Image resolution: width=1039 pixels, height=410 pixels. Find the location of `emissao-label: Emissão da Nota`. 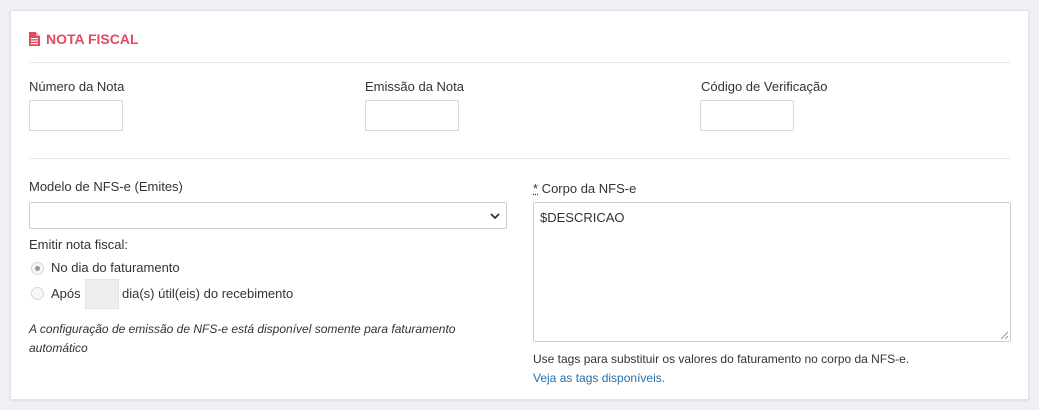

emissao-label: Emissão da Nota is located at coordinates (414, 86).